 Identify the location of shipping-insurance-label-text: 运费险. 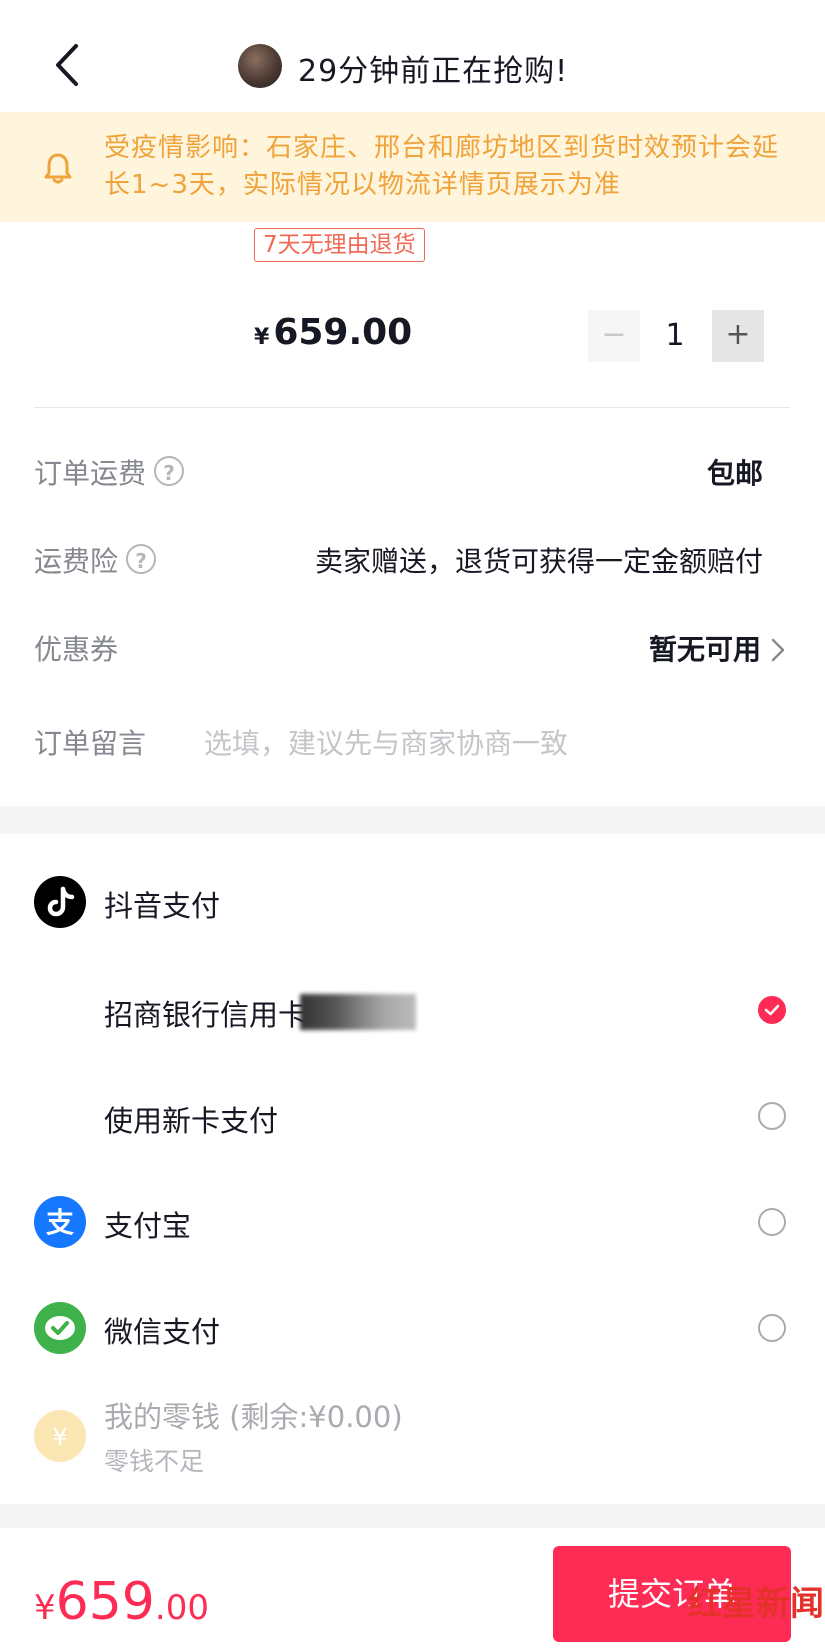
(76, 561).